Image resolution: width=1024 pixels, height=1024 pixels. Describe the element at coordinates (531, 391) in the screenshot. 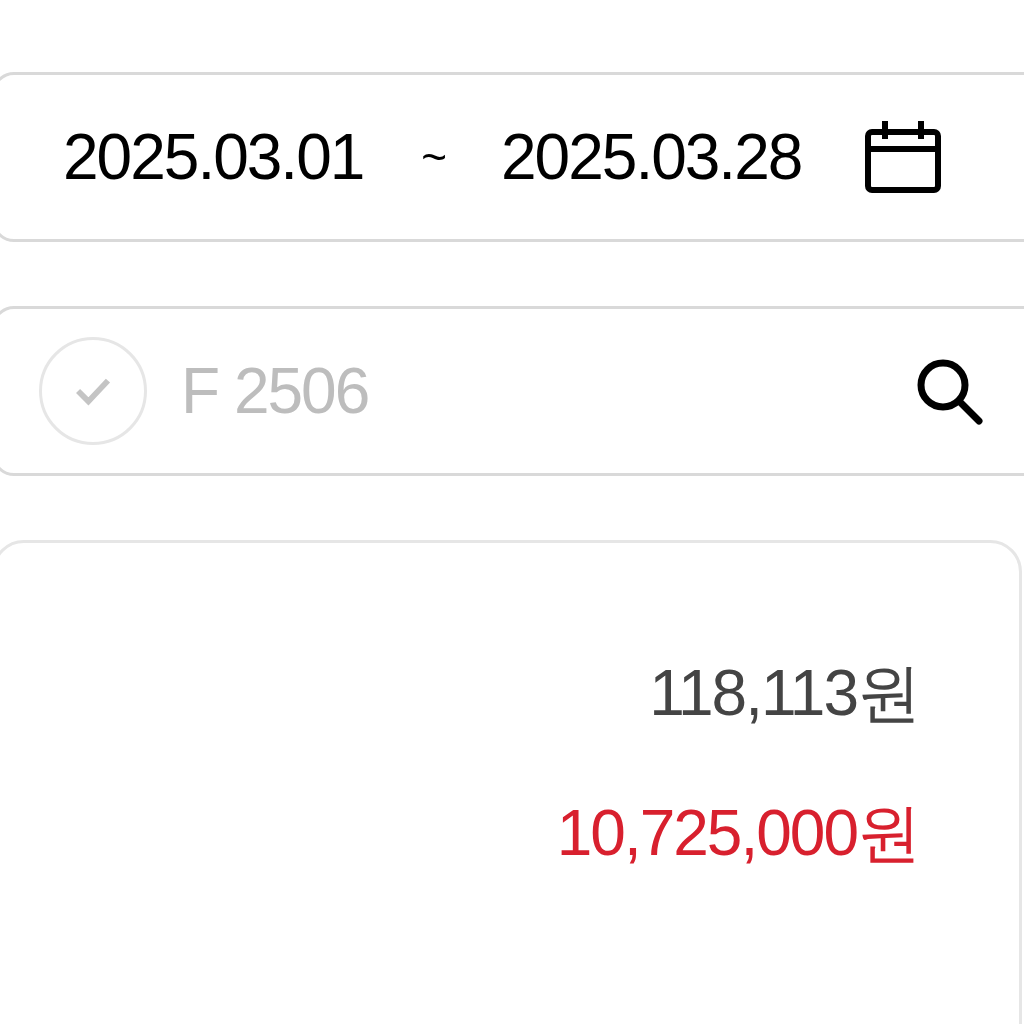

I see `search-input: F 2506` at that location.